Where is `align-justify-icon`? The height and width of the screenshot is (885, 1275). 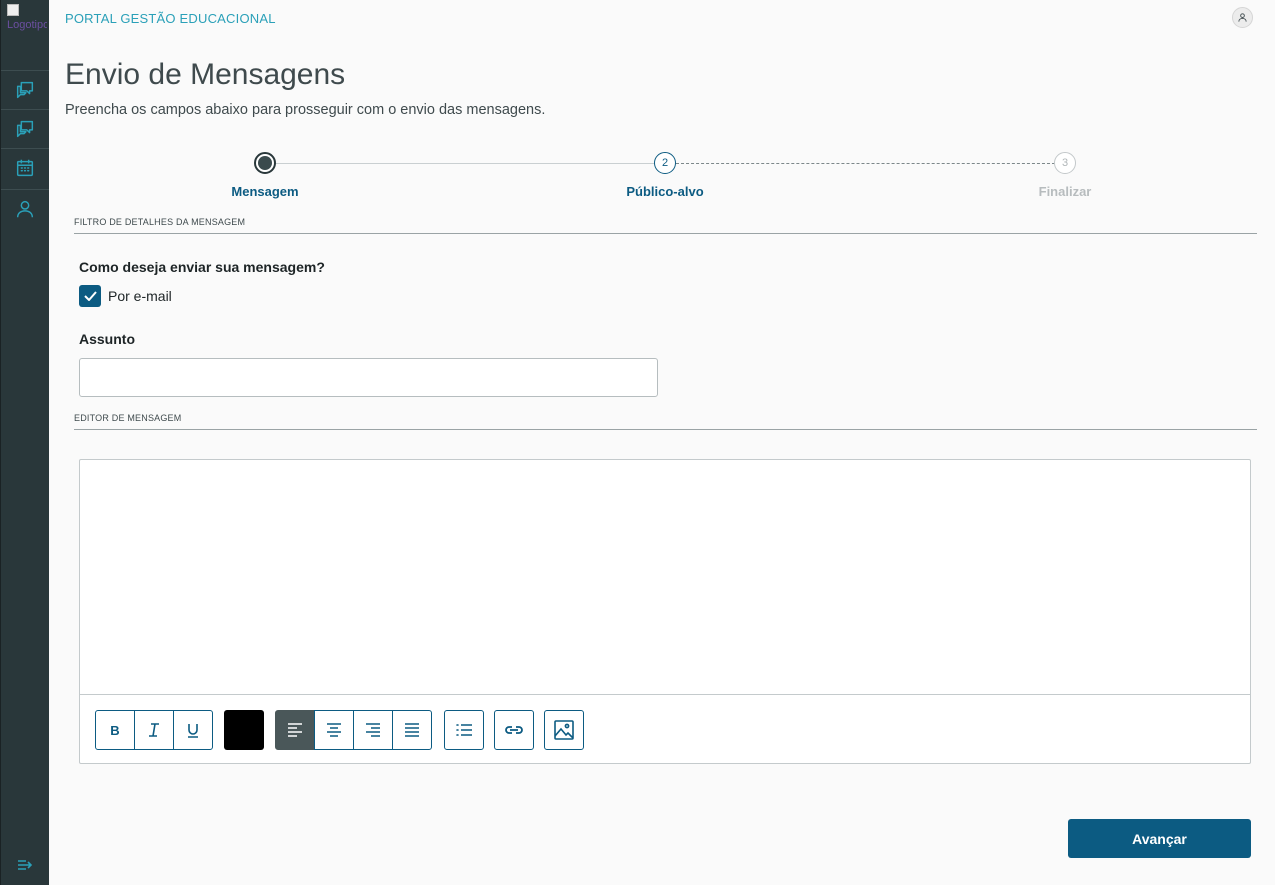
align-justify-icon is located at coordinates (412, 730).